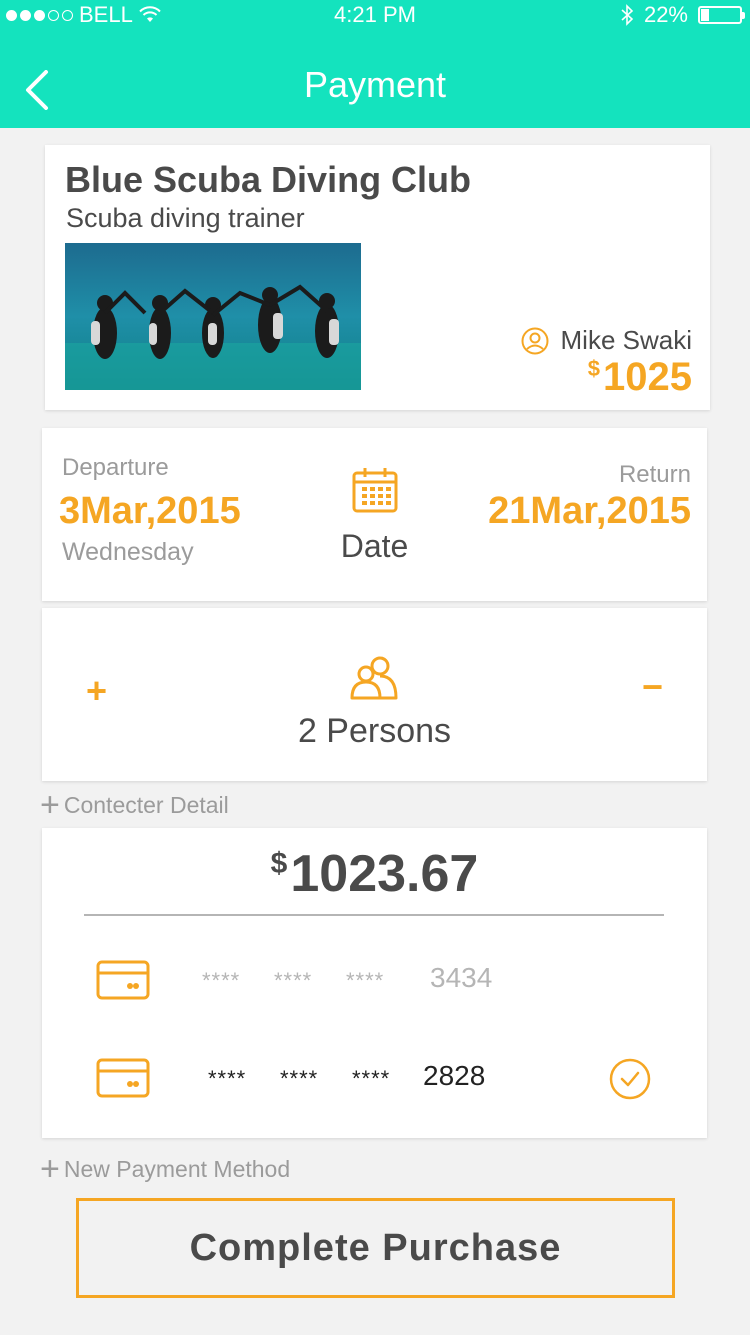  I want to click on persons-count: 2 Persons, so click(374, 731).